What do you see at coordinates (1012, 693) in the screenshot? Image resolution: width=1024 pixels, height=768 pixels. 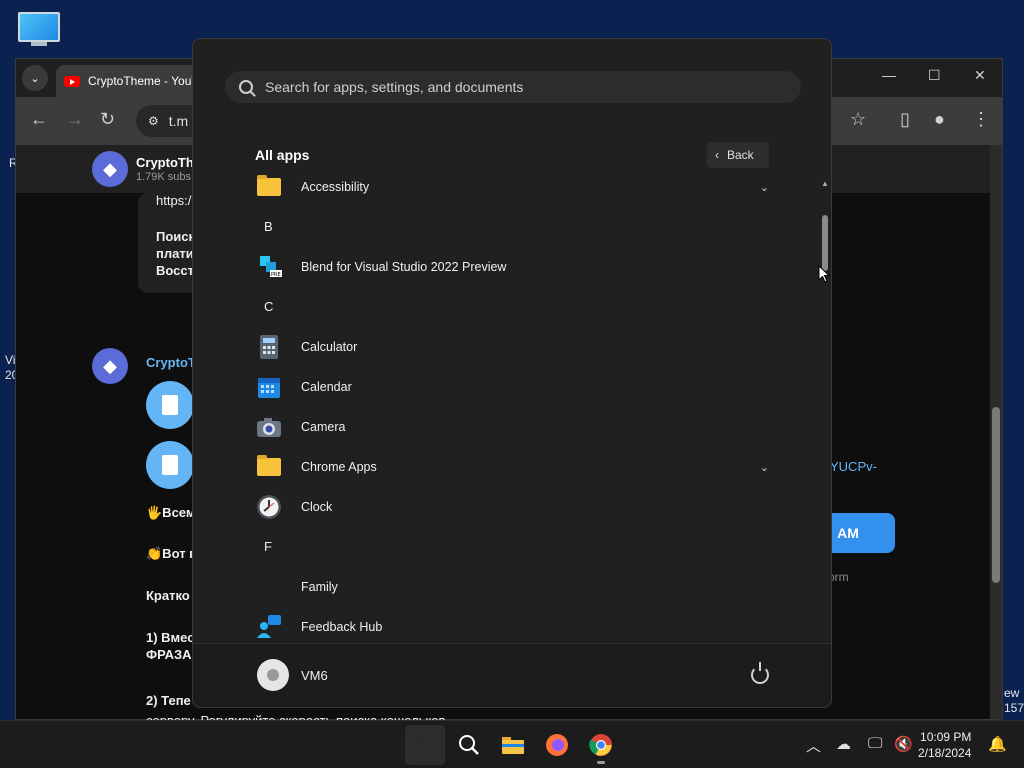 I see `desktop-edge-text: ew` at bounding box center [1012, 693].